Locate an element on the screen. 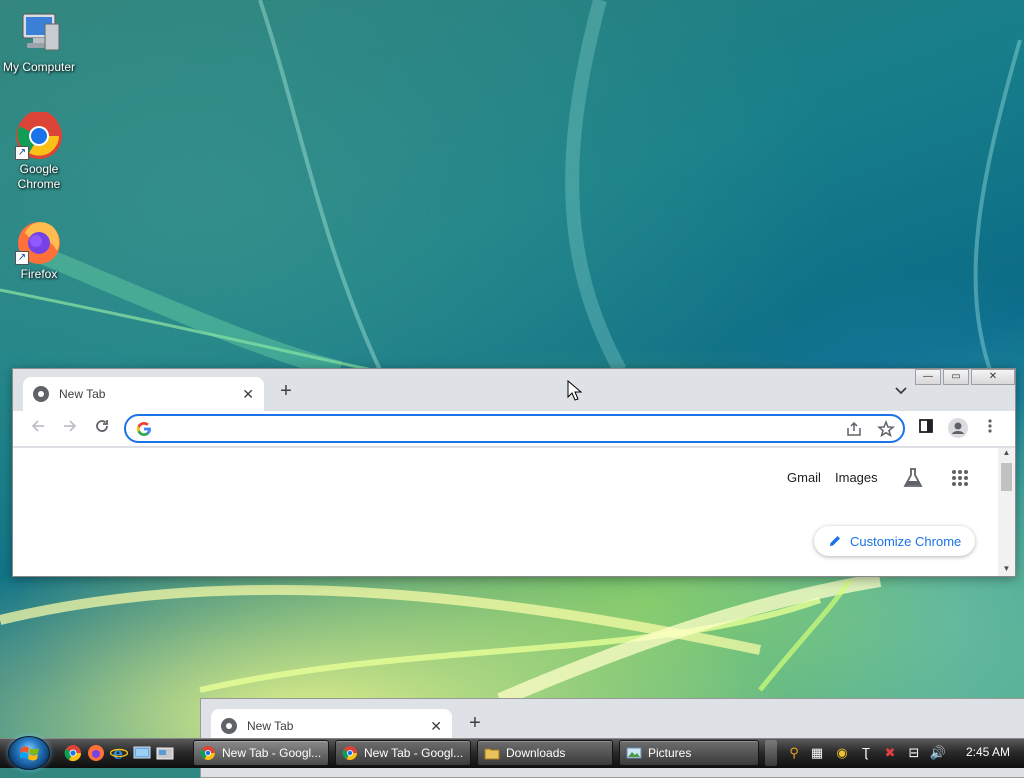 Image resolution: width=1024 pixels, height=778 pixels. back-button is located at coordinates (38, 429).